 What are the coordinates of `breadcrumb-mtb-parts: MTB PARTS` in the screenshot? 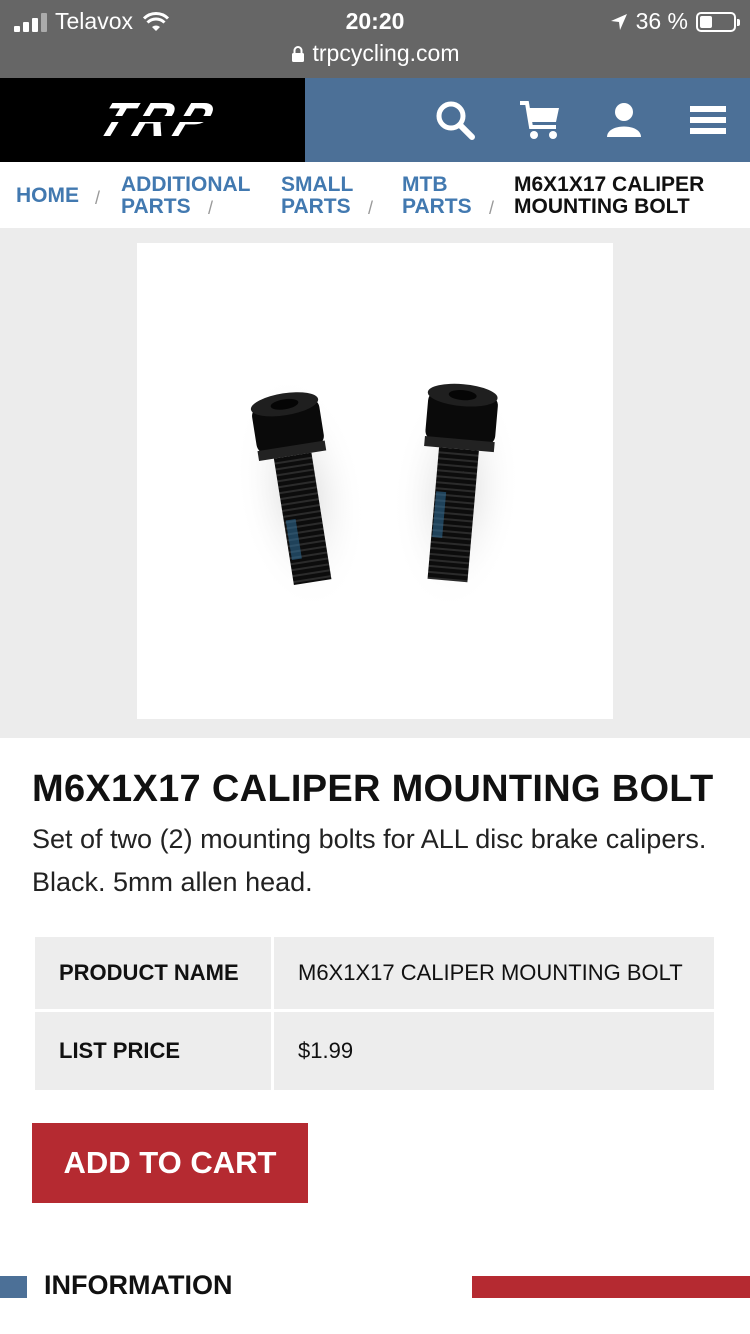 It's located at (437, 196).